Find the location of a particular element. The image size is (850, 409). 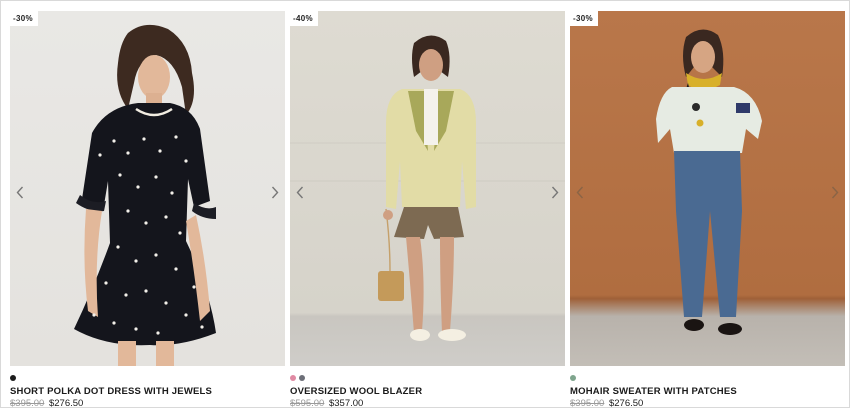

sale-price: $357.00 is located at coordinates (346, 403).